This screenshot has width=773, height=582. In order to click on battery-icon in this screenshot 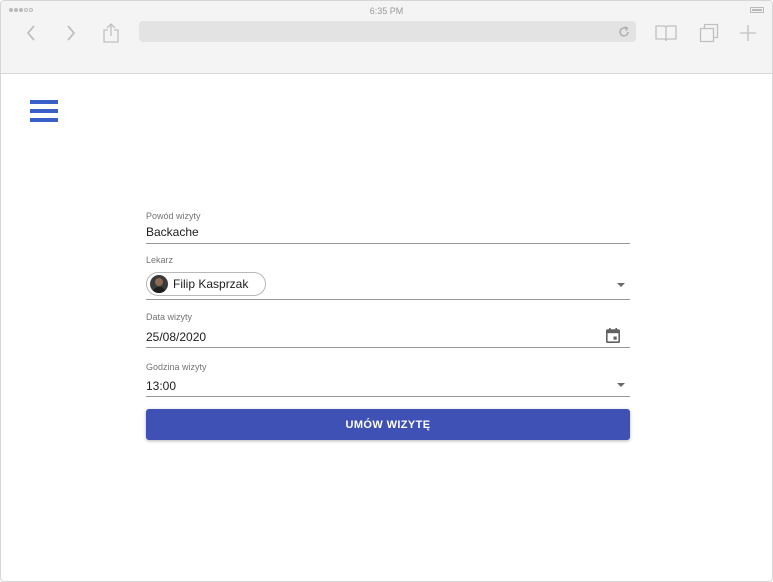, I will do `click(757, 10)`.